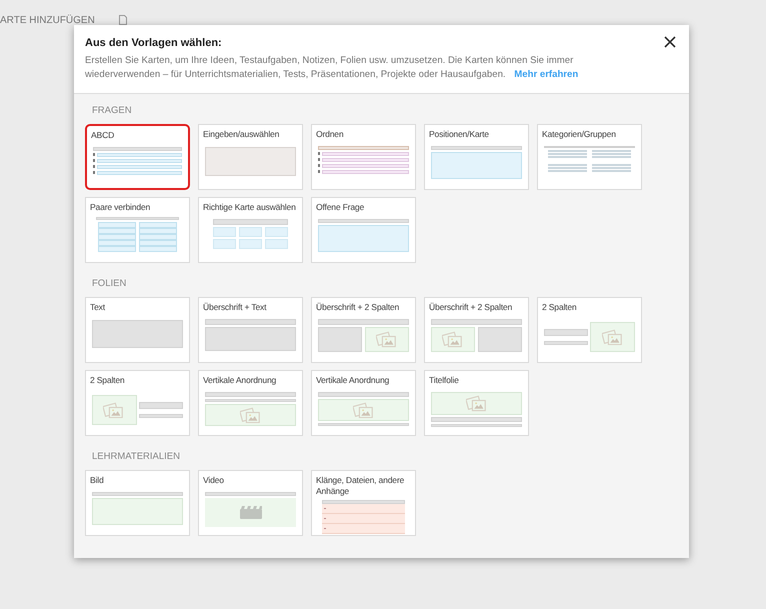  Describe the element at coordinates (250, 330) in the screenshot. I see `template-card: Überschrift + Text` at that location.